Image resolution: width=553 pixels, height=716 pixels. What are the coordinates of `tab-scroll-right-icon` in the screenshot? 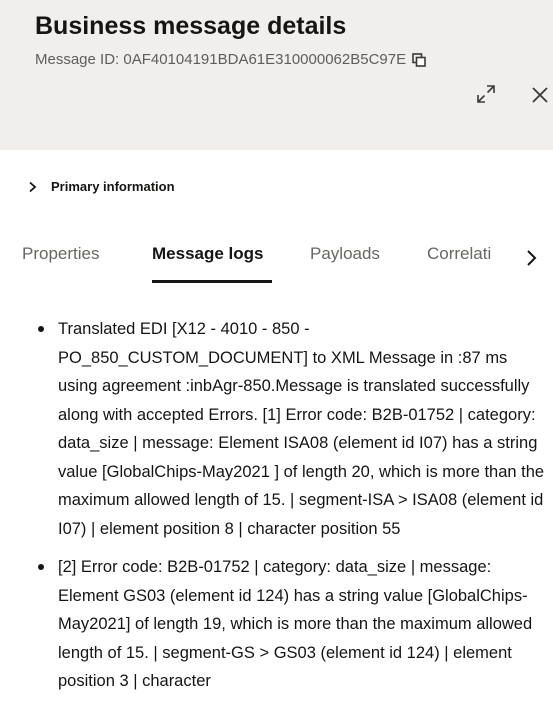 It's located at (531, 258).